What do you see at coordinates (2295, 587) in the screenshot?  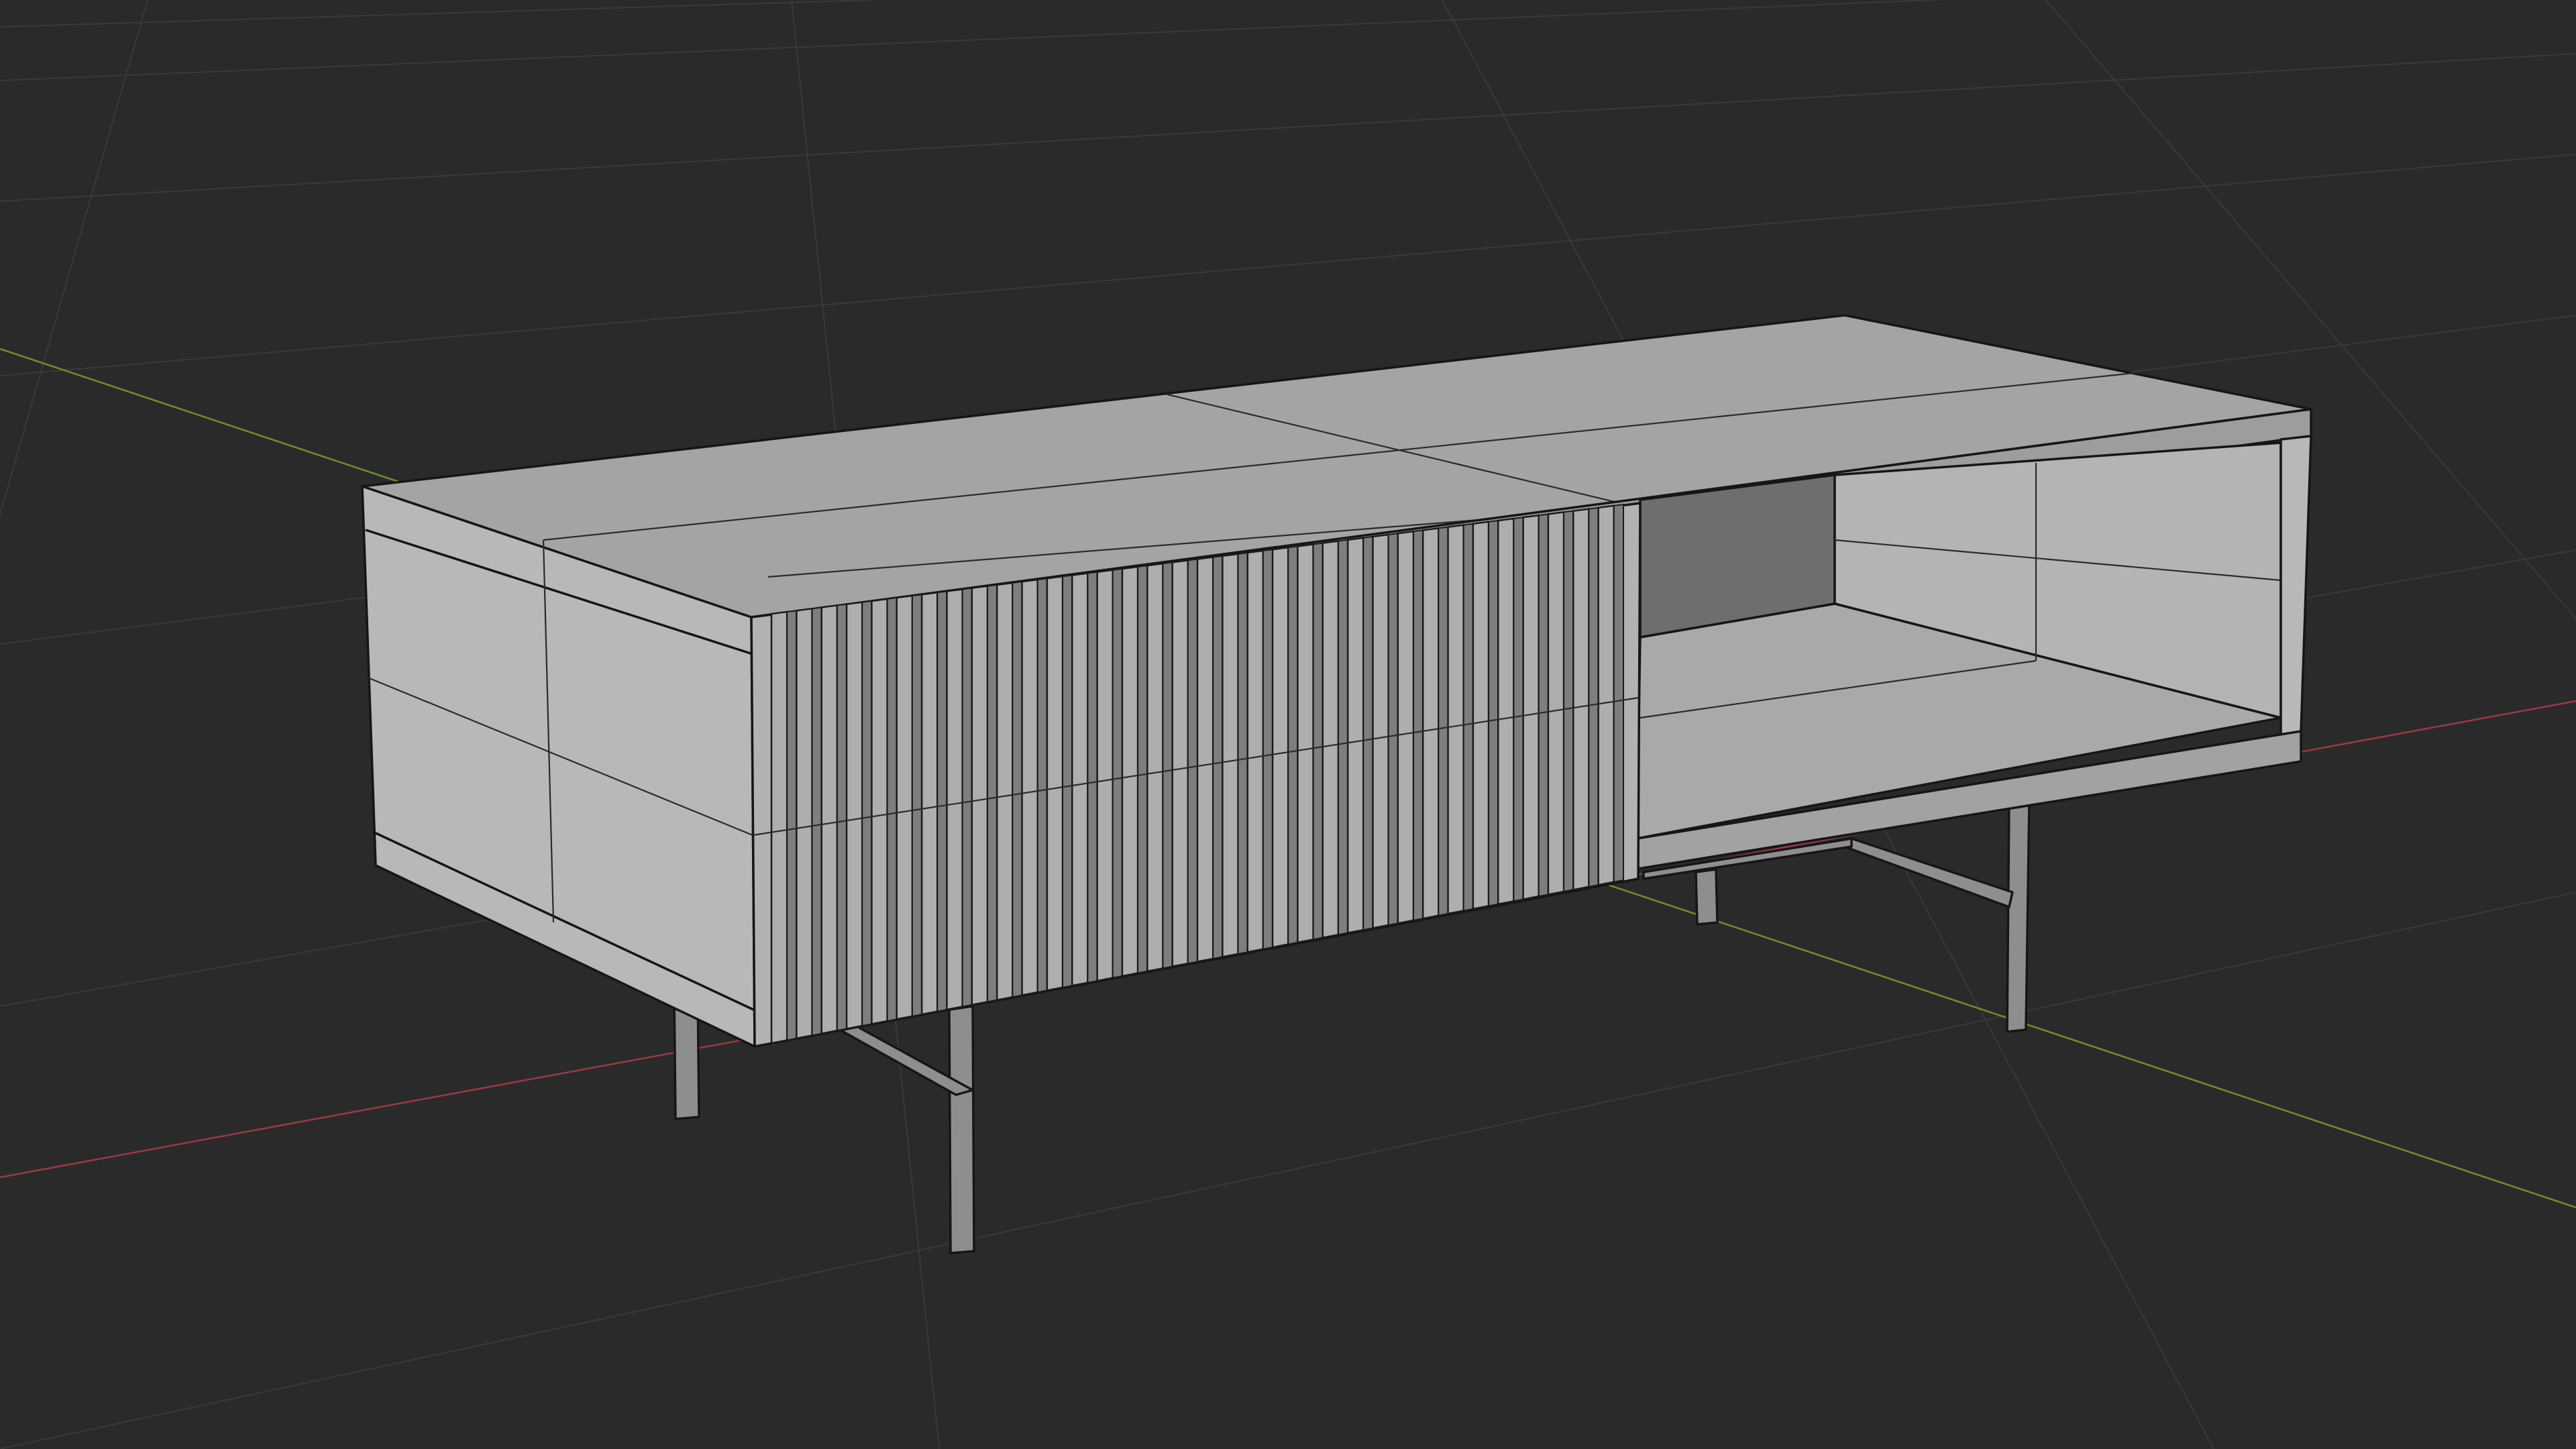 I see `right-end-panel` at bounding box center [2295, 587].